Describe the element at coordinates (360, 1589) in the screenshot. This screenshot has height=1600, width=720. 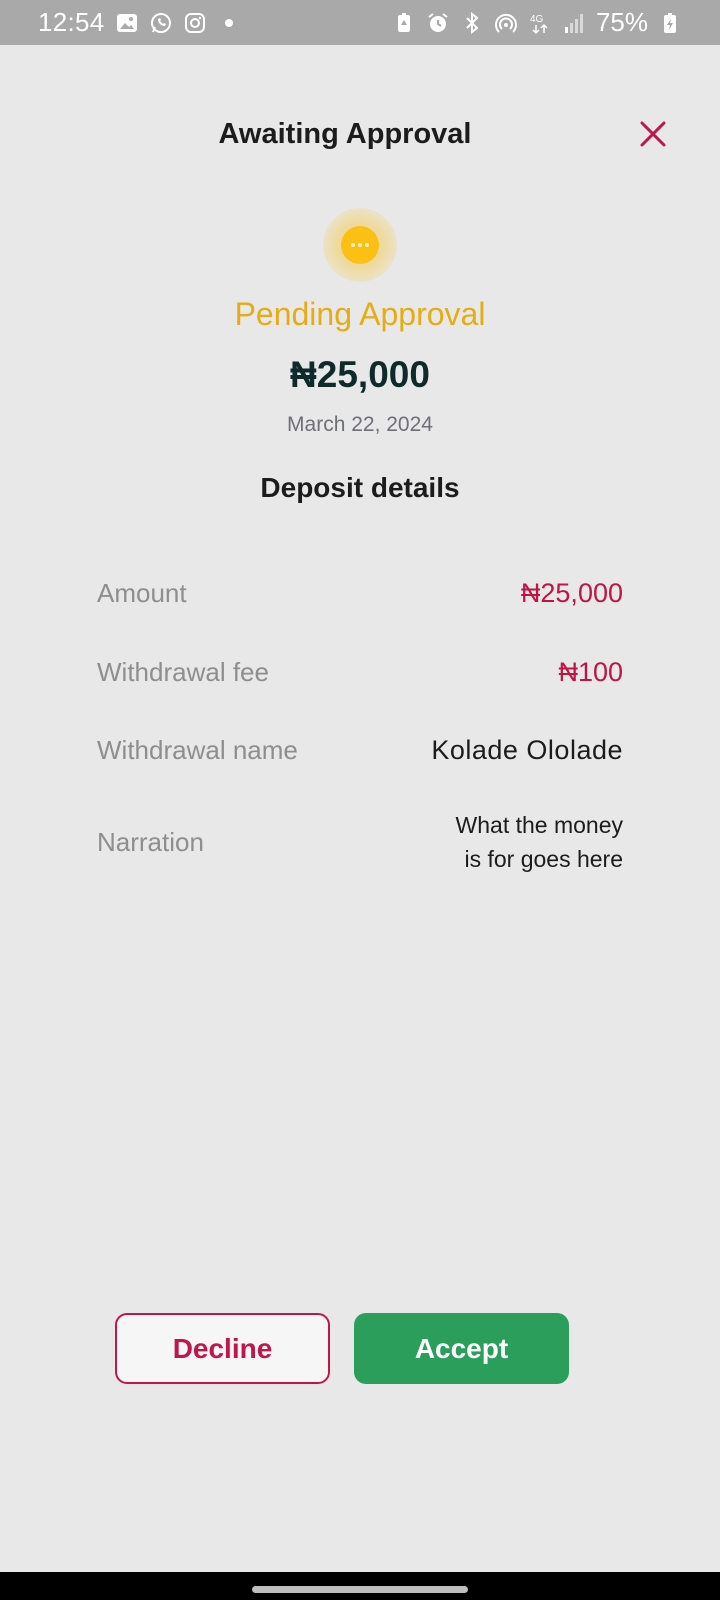
I see `home-indicator` at that location.